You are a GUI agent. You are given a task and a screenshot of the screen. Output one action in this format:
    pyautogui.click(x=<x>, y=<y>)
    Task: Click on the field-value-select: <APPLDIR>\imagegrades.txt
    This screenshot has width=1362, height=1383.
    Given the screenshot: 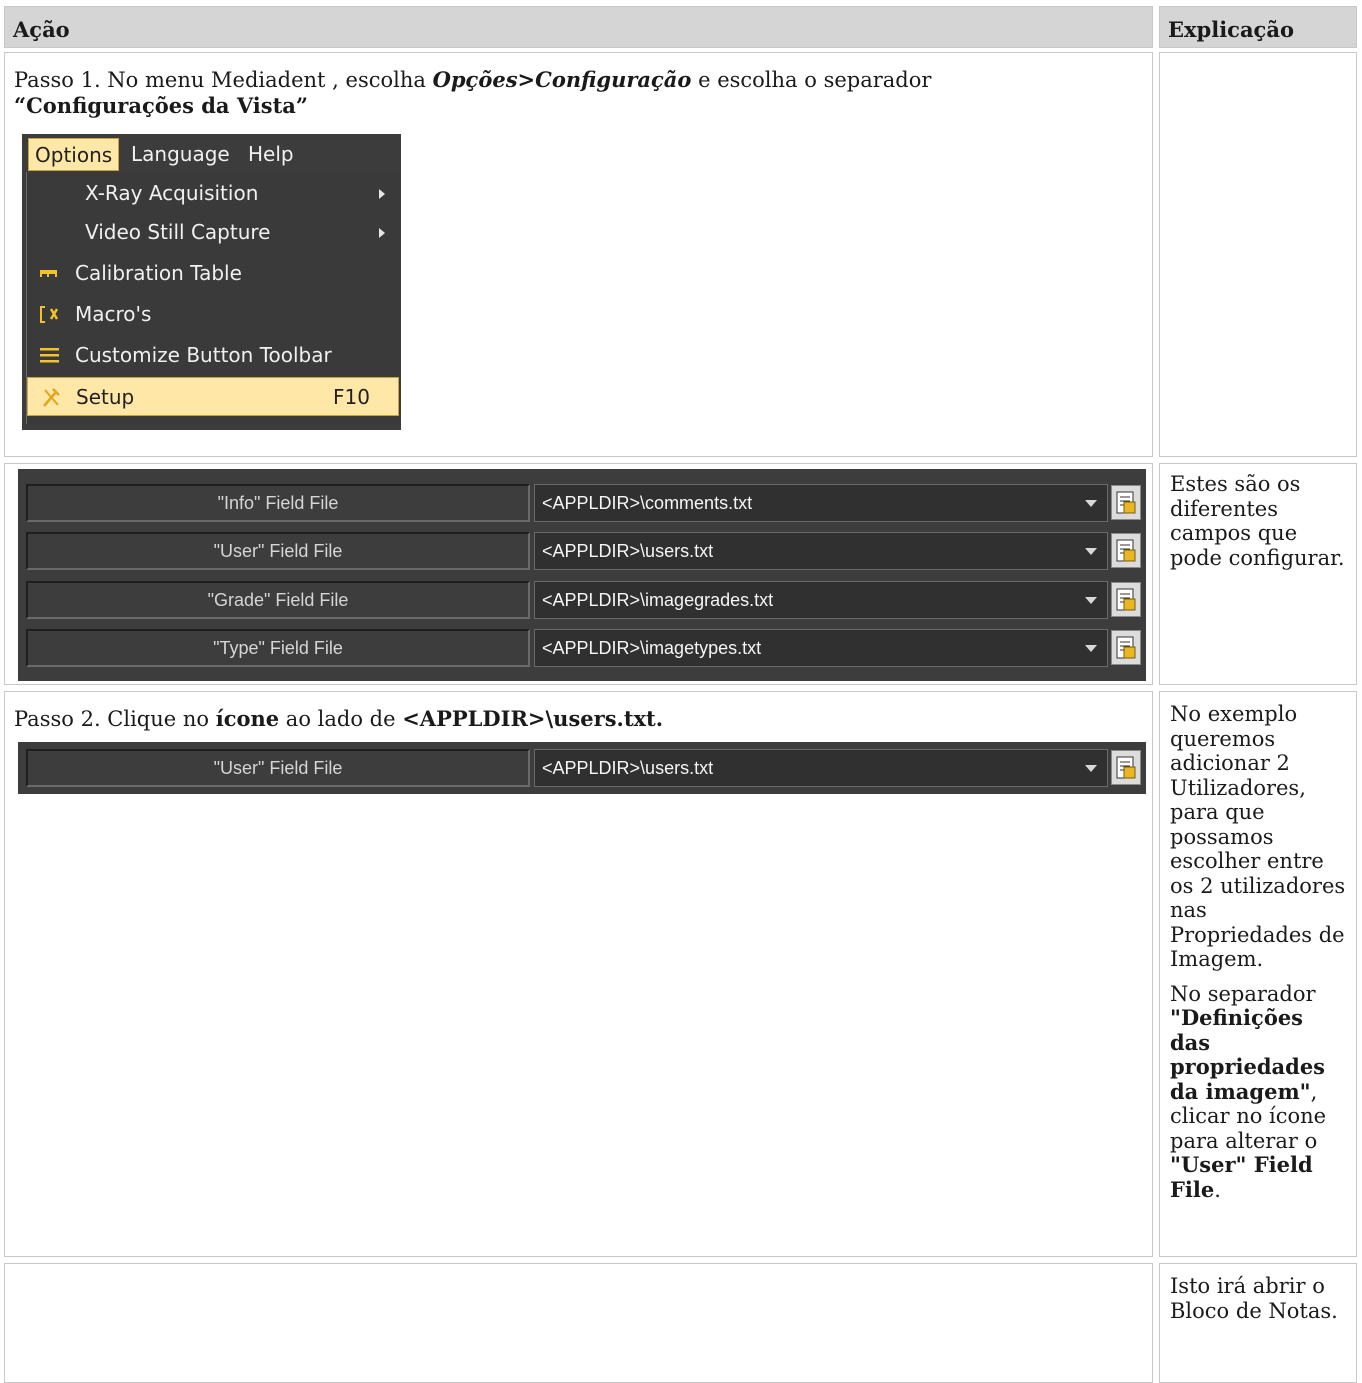 What is the action you would take?
    pyautogui.click(x=821, y=600)
    